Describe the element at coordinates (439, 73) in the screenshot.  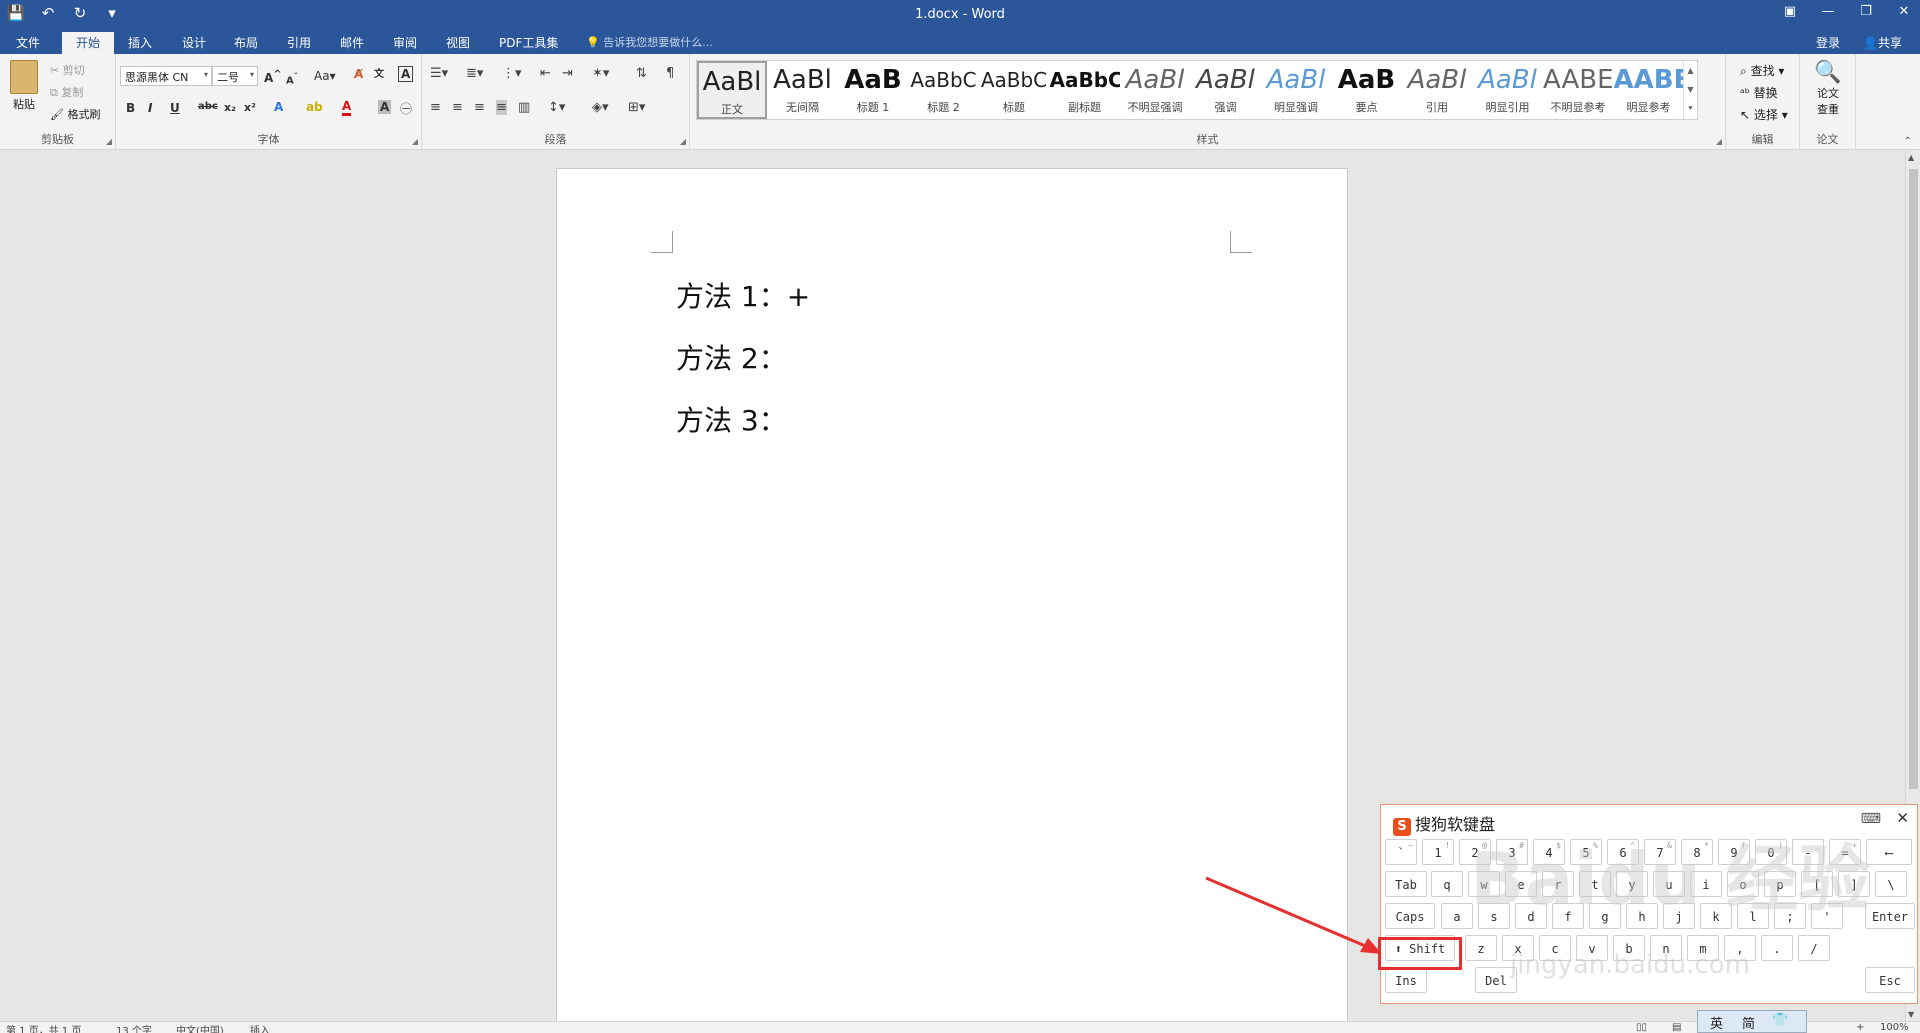
I see `bullets-icon: ☰▾` at that location.